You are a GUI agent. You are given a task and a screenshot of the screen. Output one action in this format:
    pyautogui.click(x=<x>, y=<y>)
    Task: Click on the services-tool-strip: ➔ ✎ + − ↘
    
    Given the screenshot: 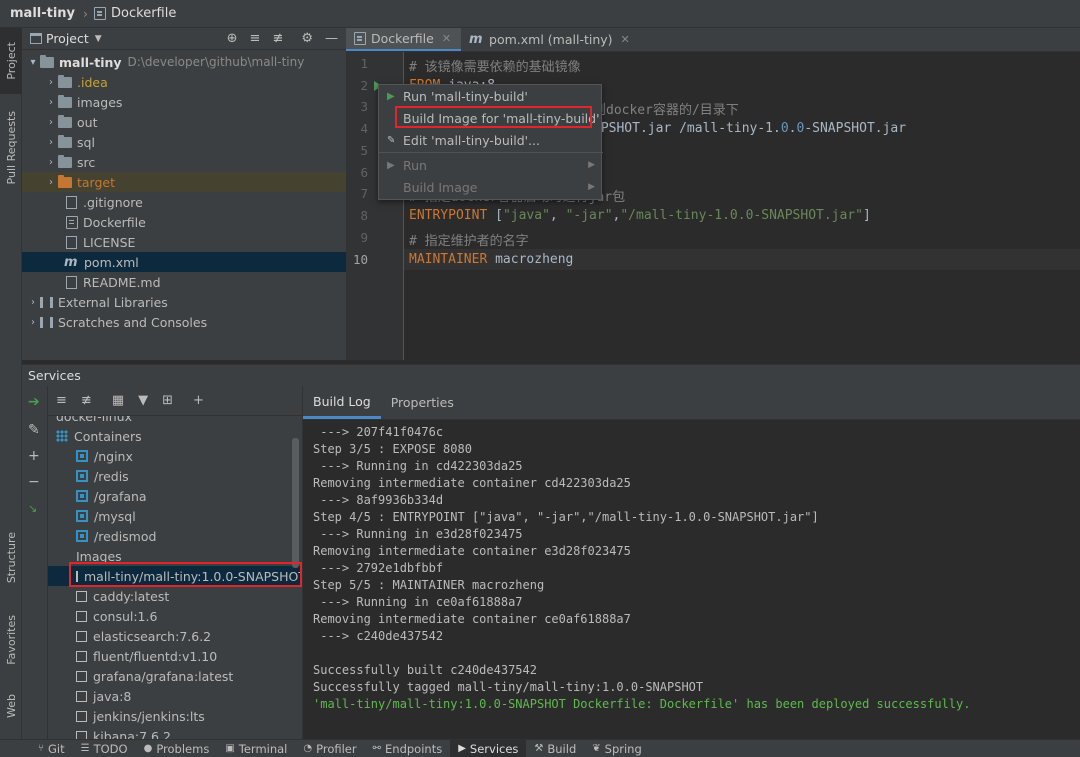 What is the action you would take?
    pyautogui.click(x=35, y=562)
    